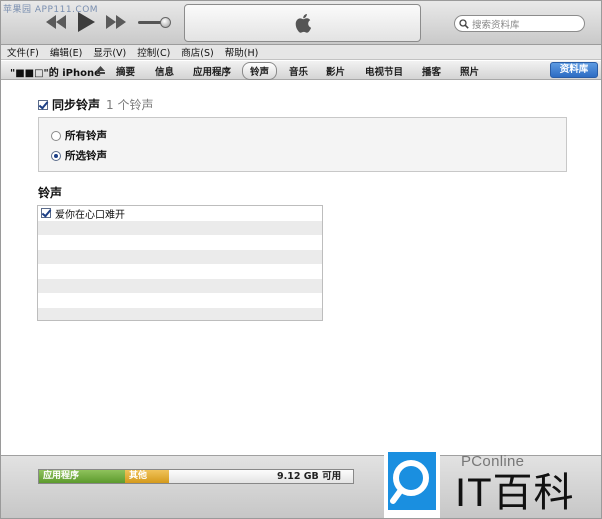  What do you see at coordinates (515, 493) in the screenshot?
I see `it-baike-text: IT百科` at bounding box center [515, 493].